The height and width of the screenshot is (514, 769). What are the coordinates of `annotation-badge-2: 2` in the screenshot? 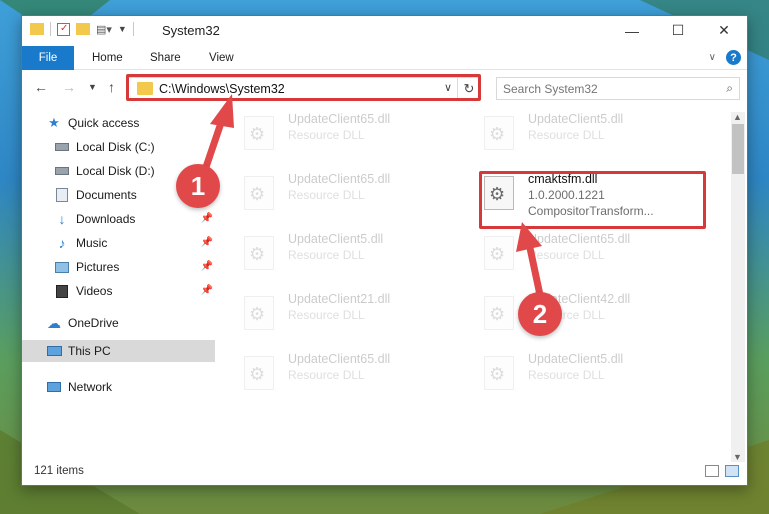 It's located at (540, 314).